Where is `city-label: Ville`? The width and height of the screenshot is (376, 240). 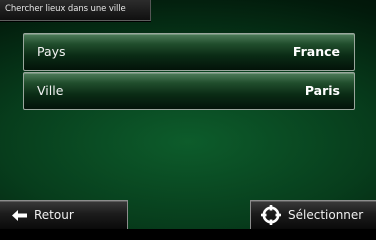 city-label: Ville is located at coordinates (50, 90).